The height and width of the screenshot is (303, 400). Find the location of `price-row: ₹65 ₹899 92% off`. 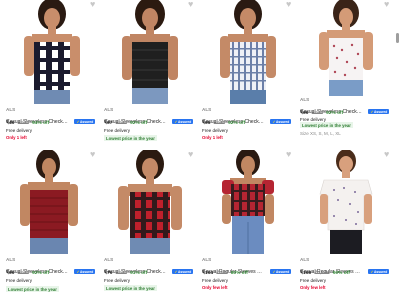

price-row: ₹65 ₹899 92% off is located at coordinates (223, 123).